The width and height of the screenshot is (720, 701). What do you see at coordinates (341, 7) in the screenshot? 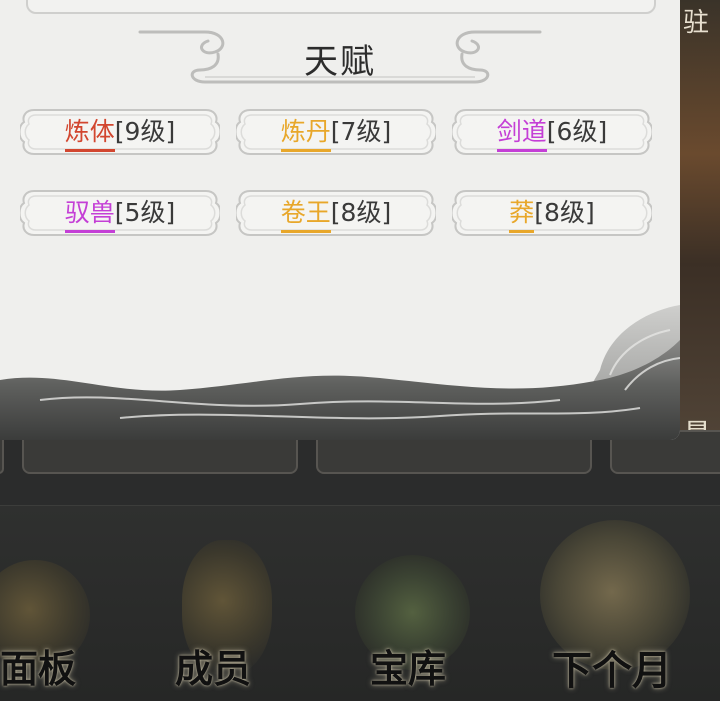
I see `modal-top-border` at bounding box center [341, 7].